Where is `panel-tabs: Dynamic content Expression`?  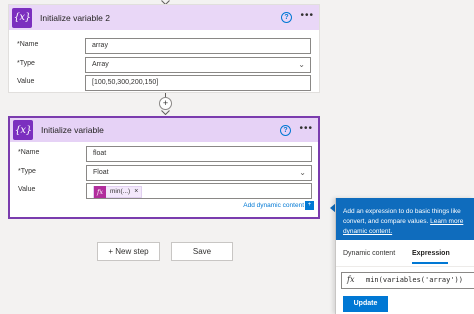
panel-tabs: Dynamic content Expression is located at coordinates (405, 256).